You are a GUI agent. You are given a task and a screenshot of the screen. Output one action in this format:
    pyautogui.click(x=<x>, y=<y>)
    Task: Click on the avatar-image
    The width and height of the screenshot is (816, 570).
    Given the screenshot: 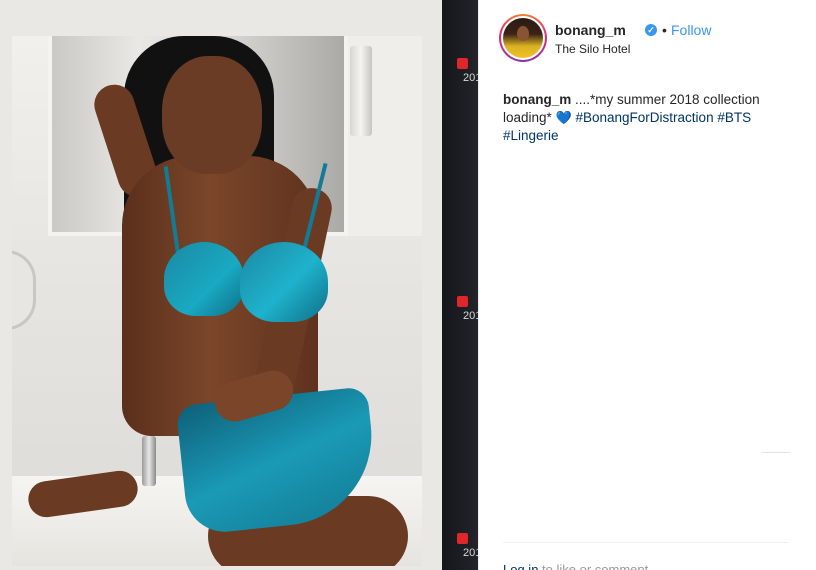 What is the action you would take?
    pyautogui.click(x=523, y=38)
    